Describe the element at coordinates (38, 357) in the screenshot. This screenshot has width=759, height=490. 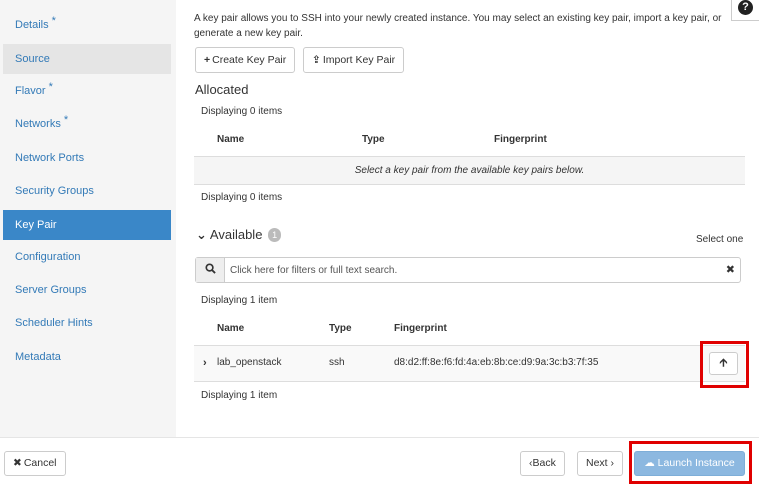
I see `sidebar-item-label: Metadata` at that location.